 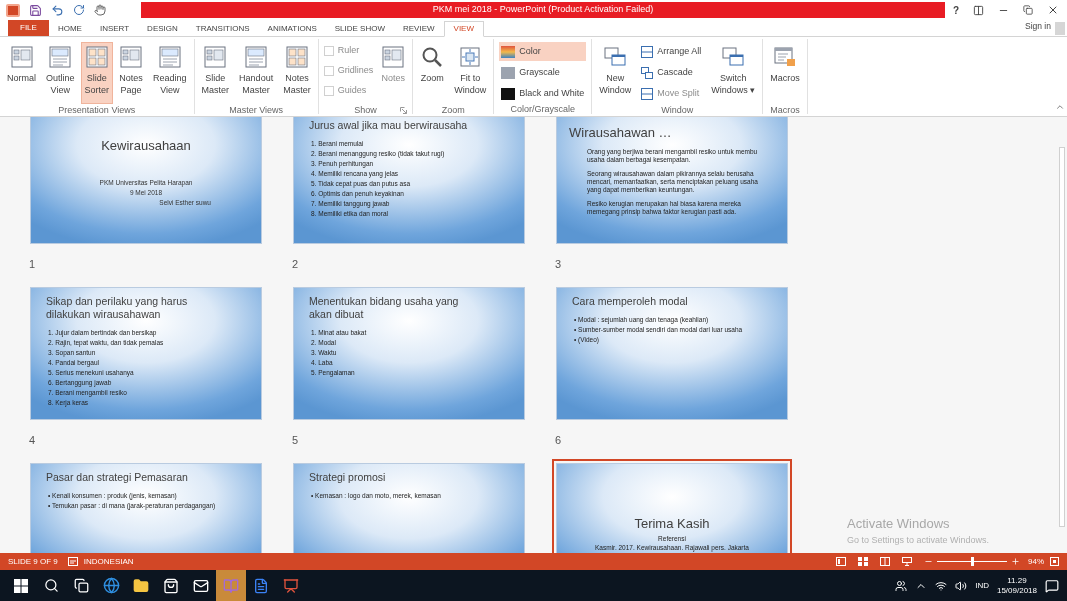 I want to click on slide-title: Cara memperoleh modal, so click(x=630, y=301).